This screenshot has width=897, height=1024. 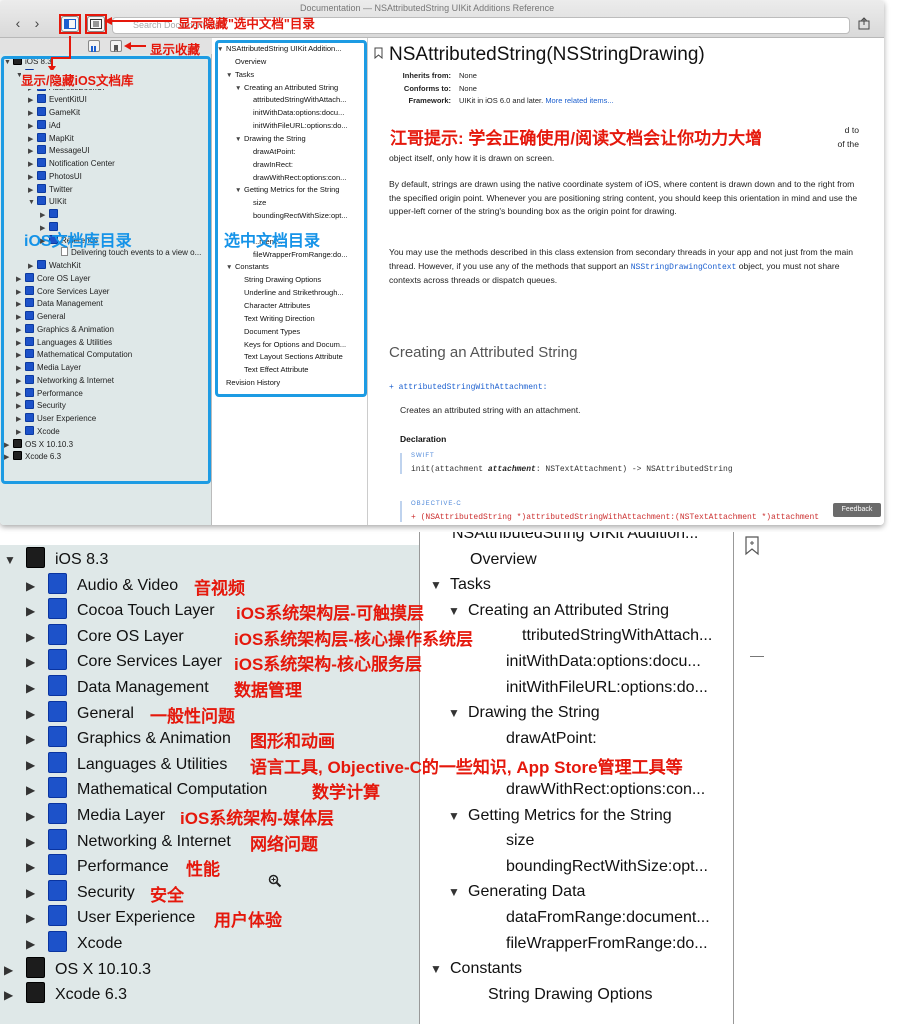 I want to click on zoom-toc-row: ▼ Getting Metrics for the String, so click(x=560, y=816).